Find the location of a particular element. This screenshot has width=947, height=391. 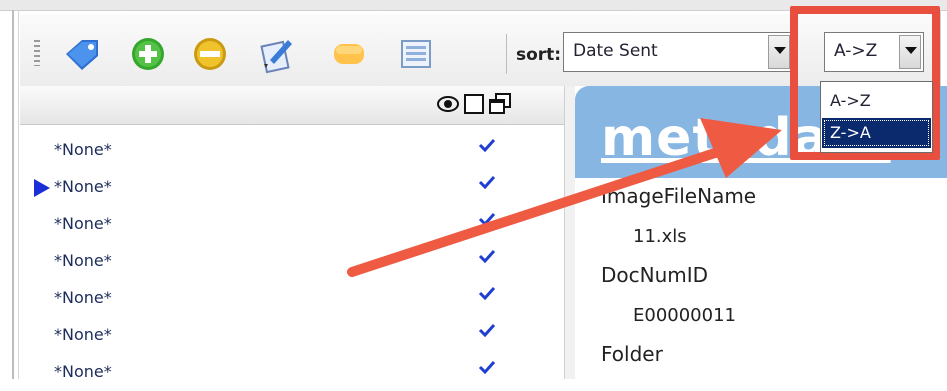

sort-order-option-az: A->Z is located at coordinates (876, 101).